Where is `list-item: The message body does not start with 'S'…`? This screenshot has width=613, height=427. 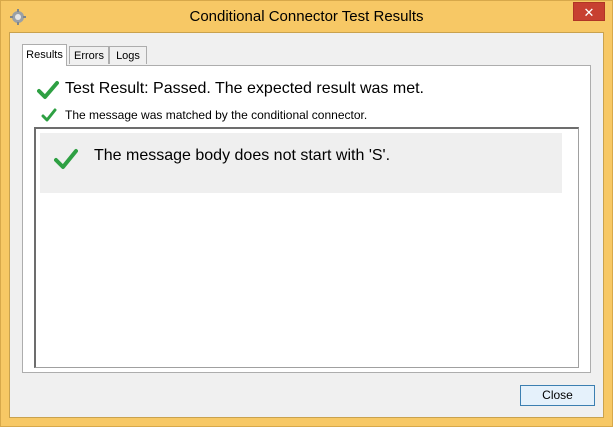 list-item: The message body does not start with 'S'… is located at coordinates (301, 163).